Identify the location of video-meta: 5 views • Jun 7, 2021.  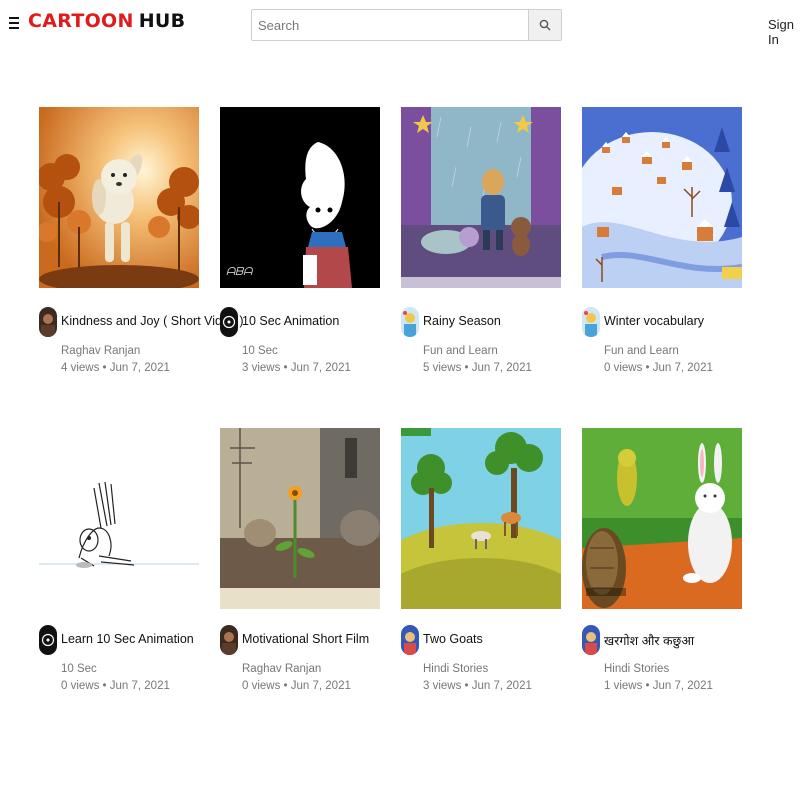
(477, 368).